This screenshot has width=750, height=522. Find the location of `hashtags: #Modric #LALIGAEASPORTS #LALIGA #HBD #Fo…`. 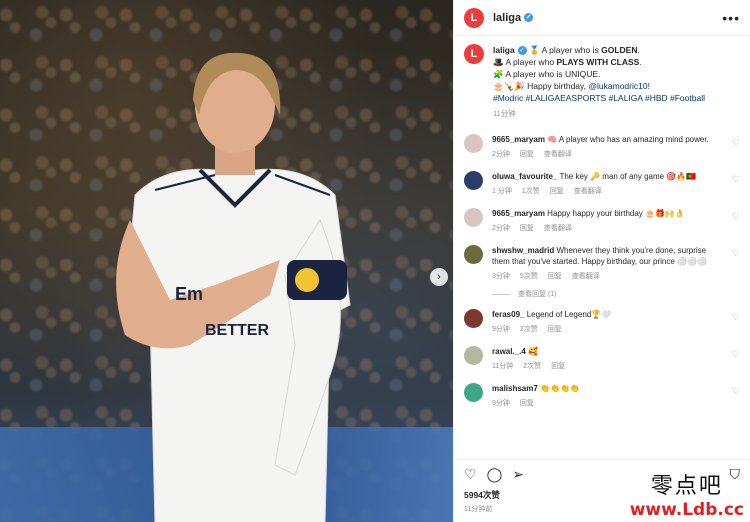

hashtags: #Modric #LALIGAEASPORTS #LALIGA #HBD #Fo… is located at coordinates (599, 98).